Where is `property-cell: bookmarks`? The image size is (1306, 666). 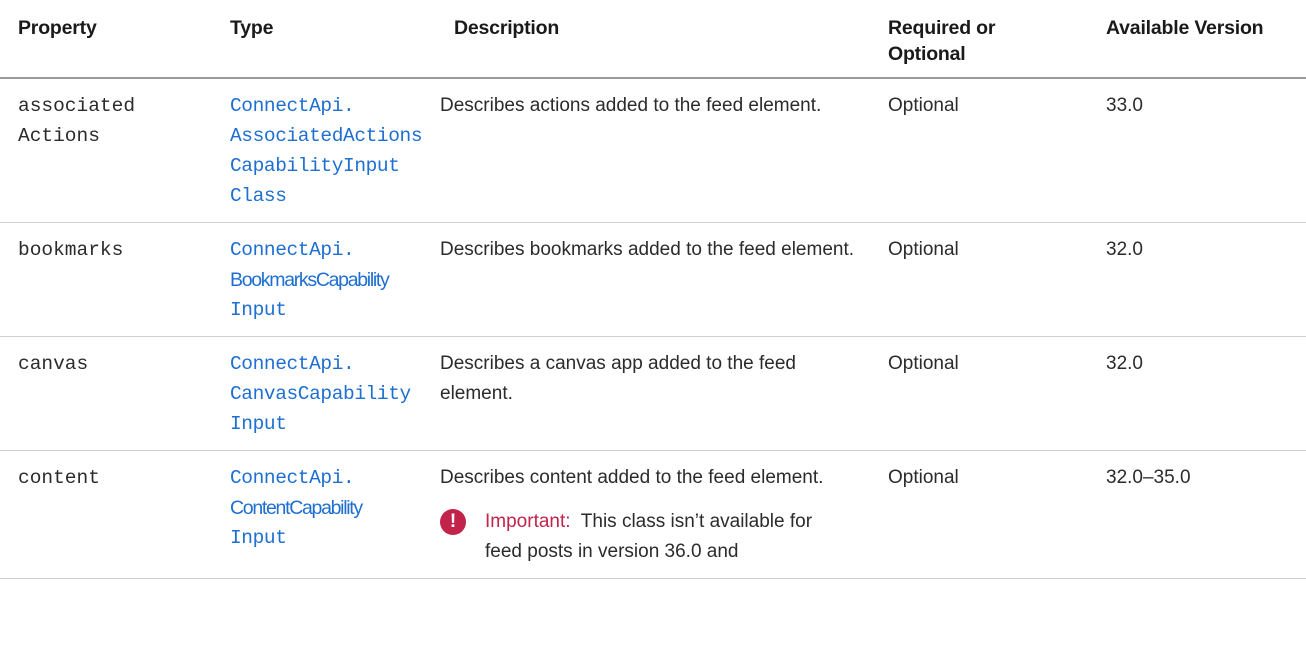
property-cell: bookmarks is located at coordinates (106, 279).